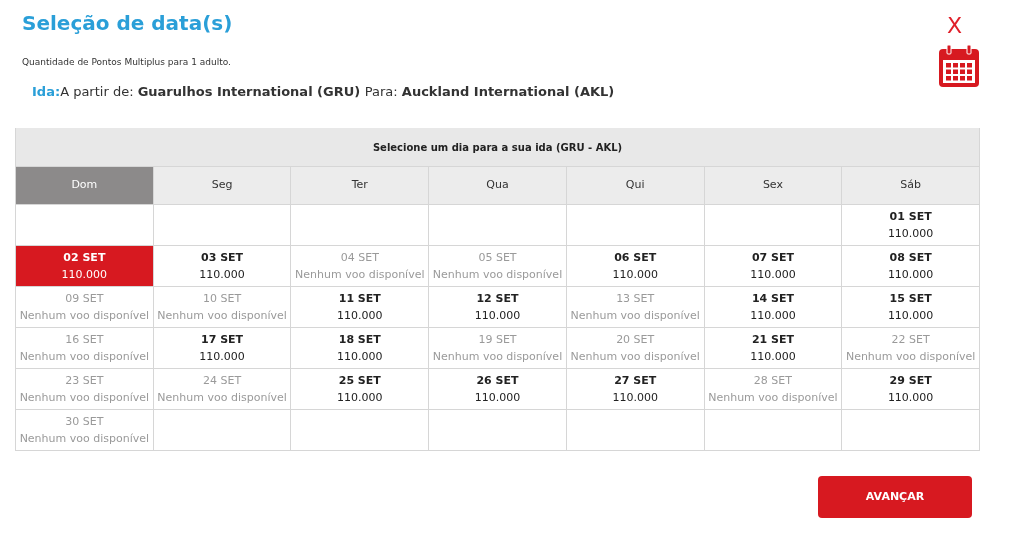 Image resolution: width=1024 pixels, height=544 pixels. Describe the element at coordinates (84, 340) in the screenshot. I see `day-date: 16 SET` at that location.